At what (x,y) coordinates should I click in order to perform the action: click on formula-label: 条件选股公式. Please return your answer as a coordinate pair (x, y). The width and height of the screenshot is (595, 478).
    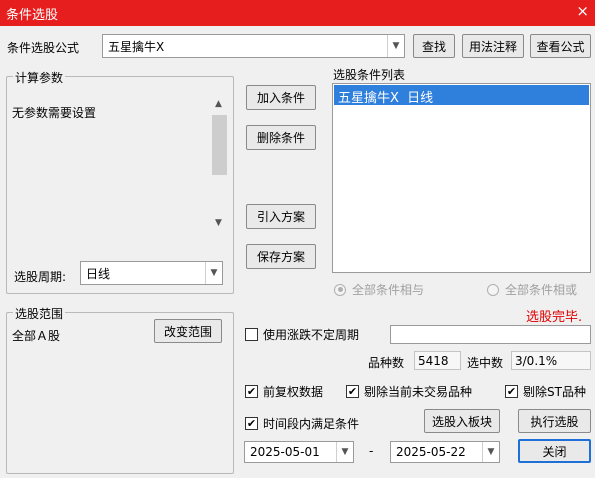
    Looking at the image, I should click on (43, 48).